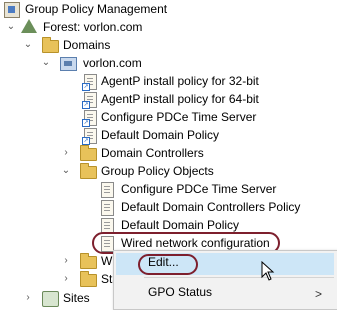 The image size is (337, 310). I want to click on sites-icon, so click(50, 299).